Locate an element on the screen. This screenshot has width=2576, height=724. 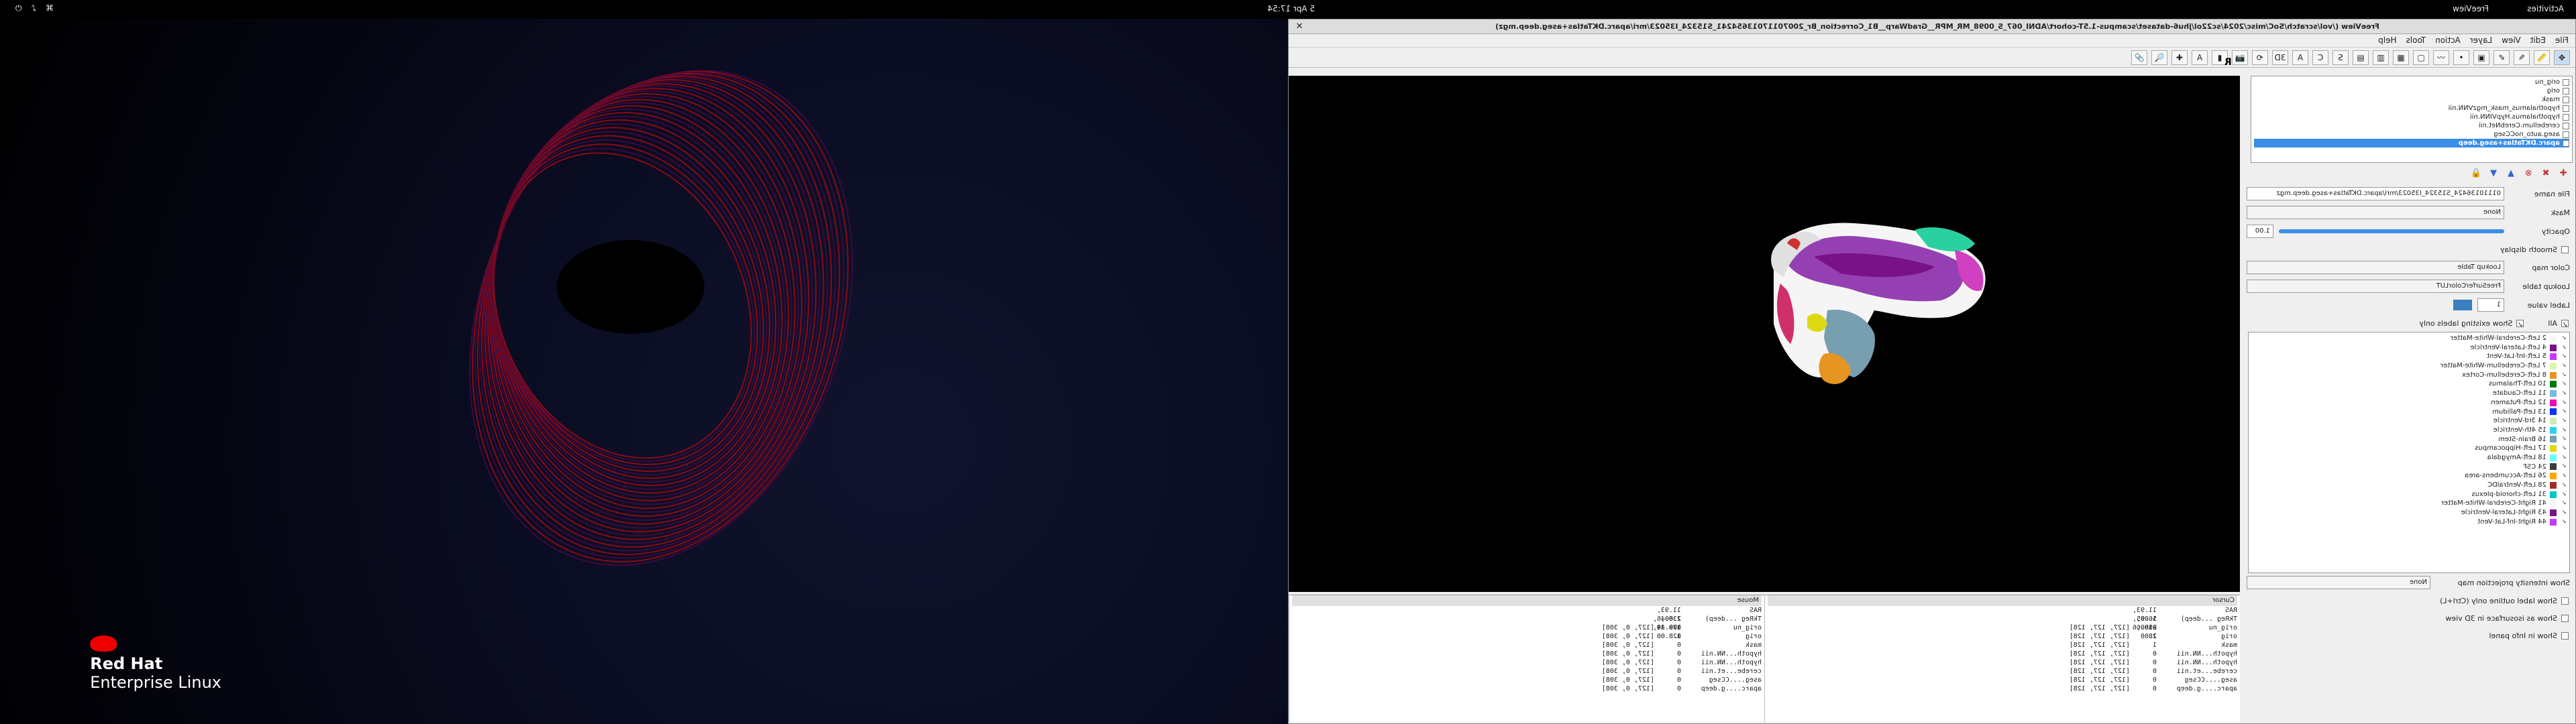
voxel-edit-icon: ✎ is located at coordinates (2522, 57).